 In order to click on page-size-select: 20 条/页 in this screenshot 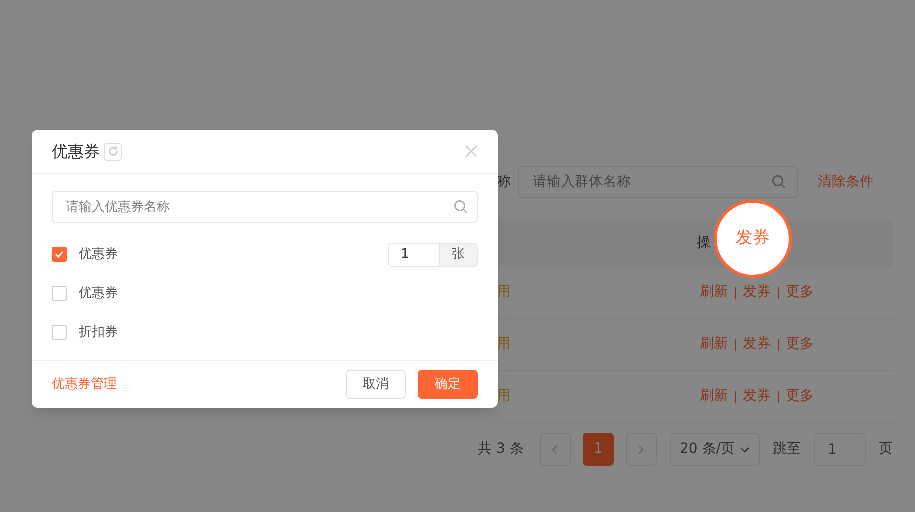, I will do `click(715, 449)`.